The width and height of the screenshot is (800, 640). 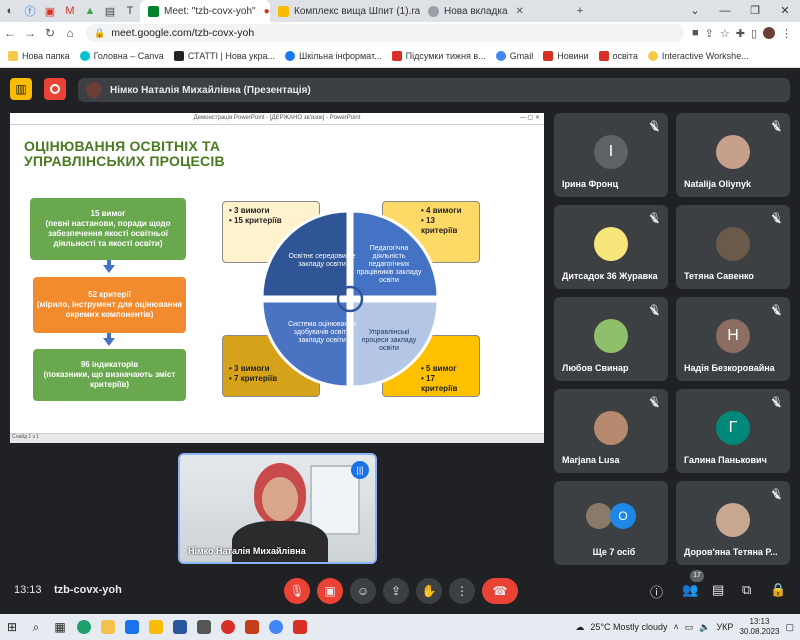 What do you see at coordinates (778, 590) in the screenshot?
I see `host-controls-icon: 🔒` at bounding box center [778, 590].